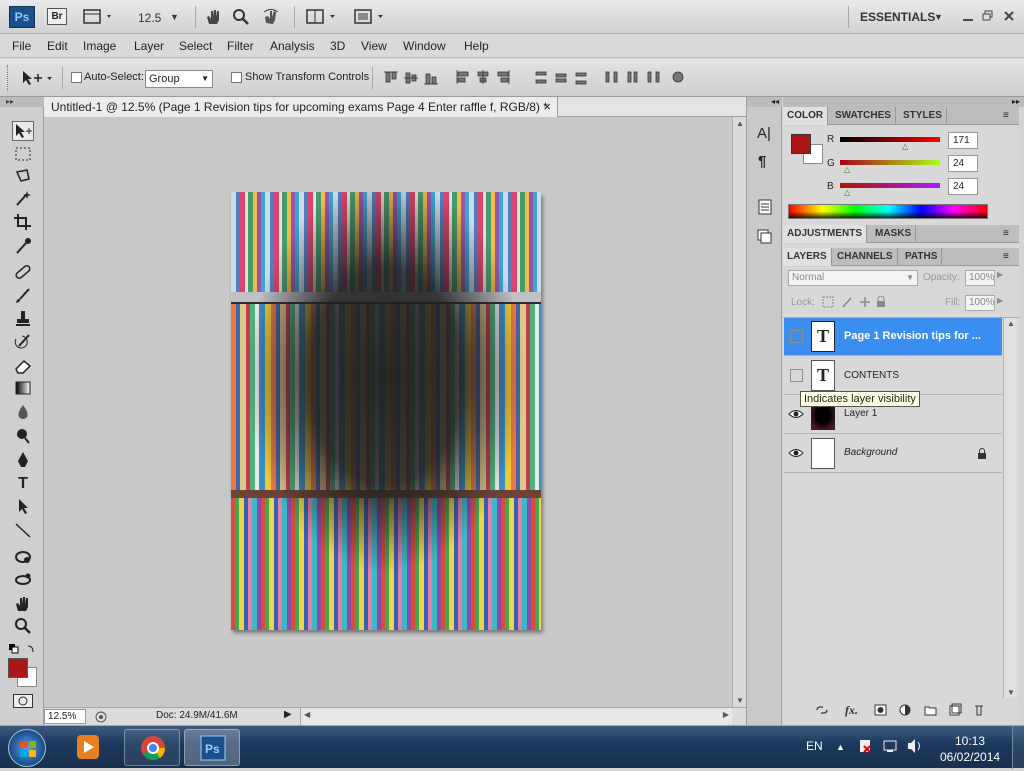 Image resolution: width=1024 pixels, height=771 pixels. Describe the element at coordinates (476, 46) in the screenshot. I see `menu-help: Help` at that location.